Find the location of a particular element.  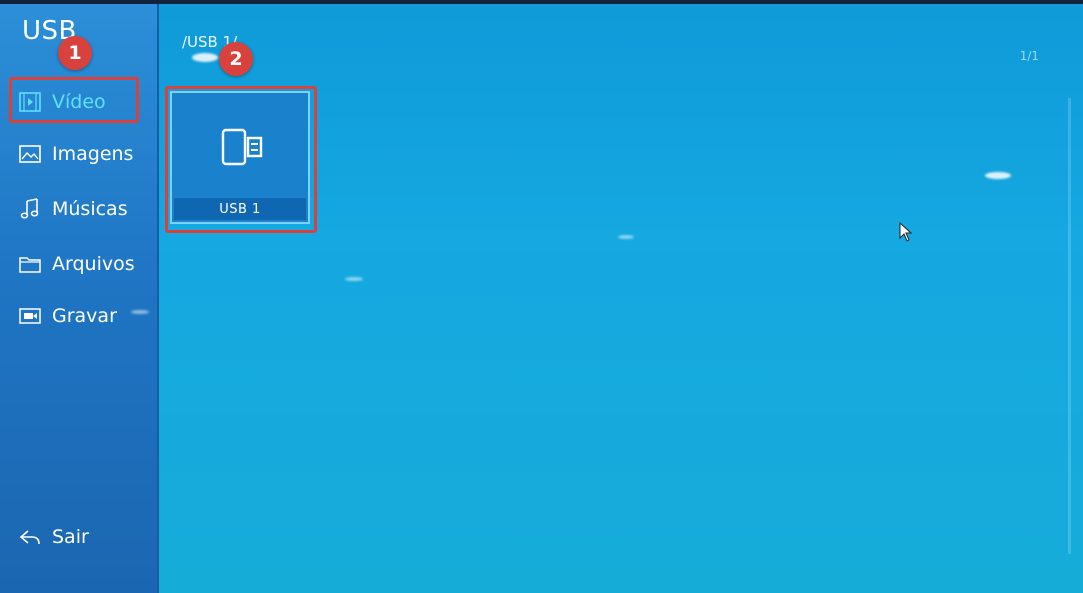

exit-button: Sair is located at coordinates (53, 537).